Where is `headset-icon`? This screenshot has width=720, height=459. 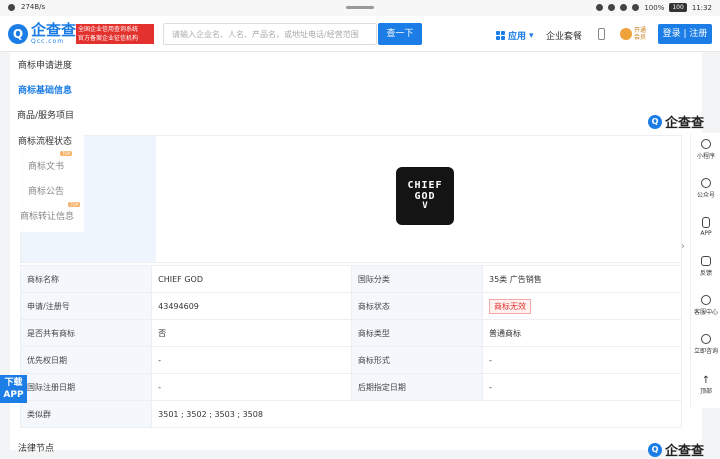 headset-icon is located at coordinates (706, 300).